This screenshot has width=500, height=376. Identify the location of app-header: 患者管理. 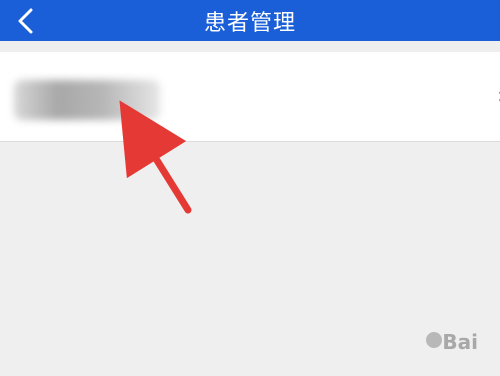
(250, 20).